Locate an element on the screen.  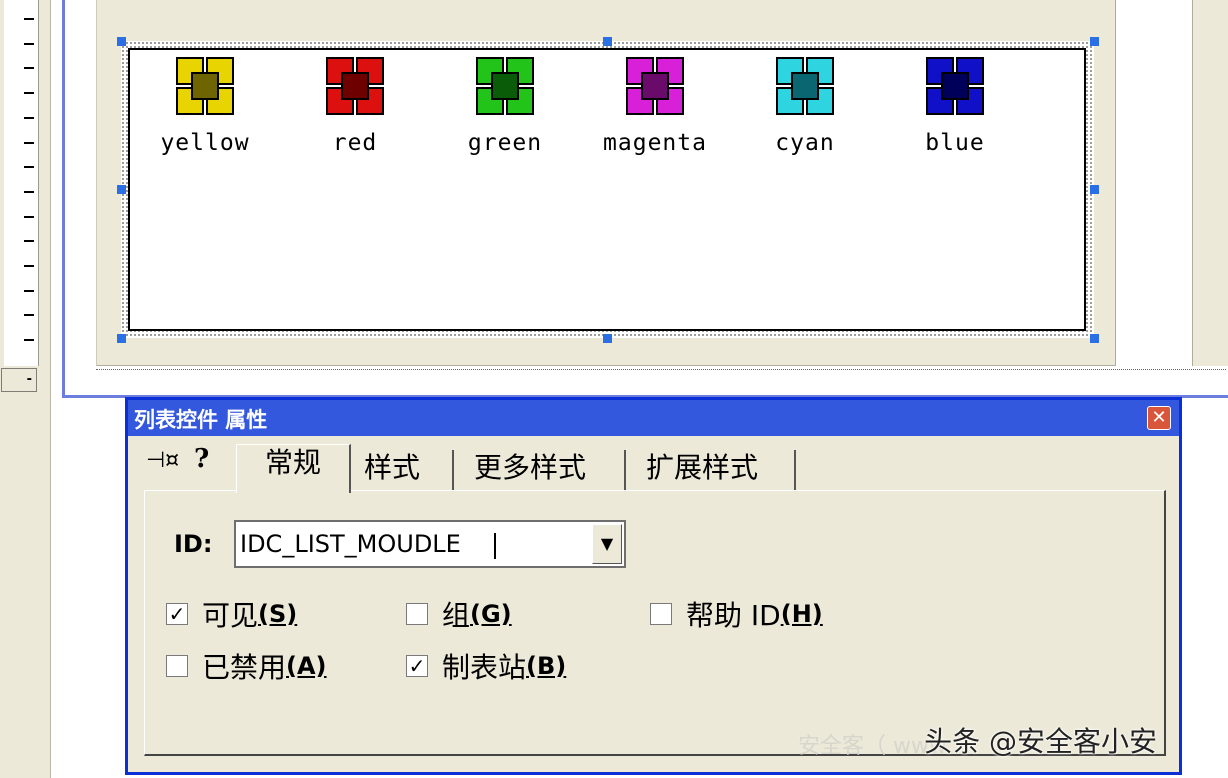
checkbox-key: (S) is located at coordinates (278, 614).